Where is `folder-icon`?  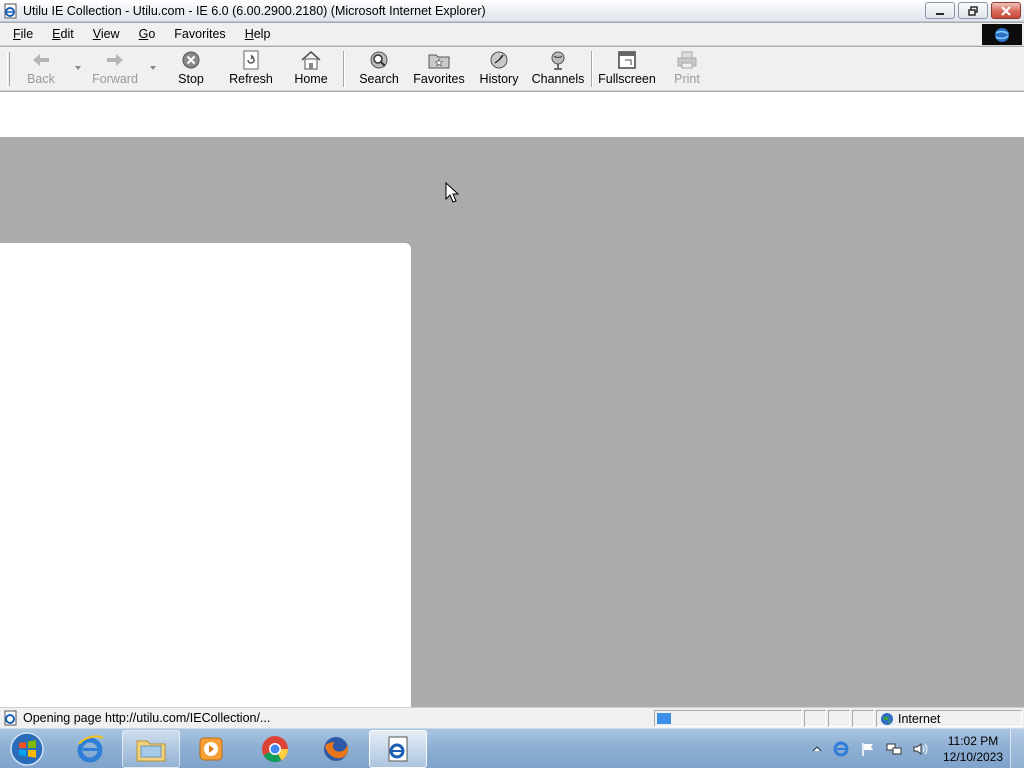 folder-icon is located at coordinates (151, 751).